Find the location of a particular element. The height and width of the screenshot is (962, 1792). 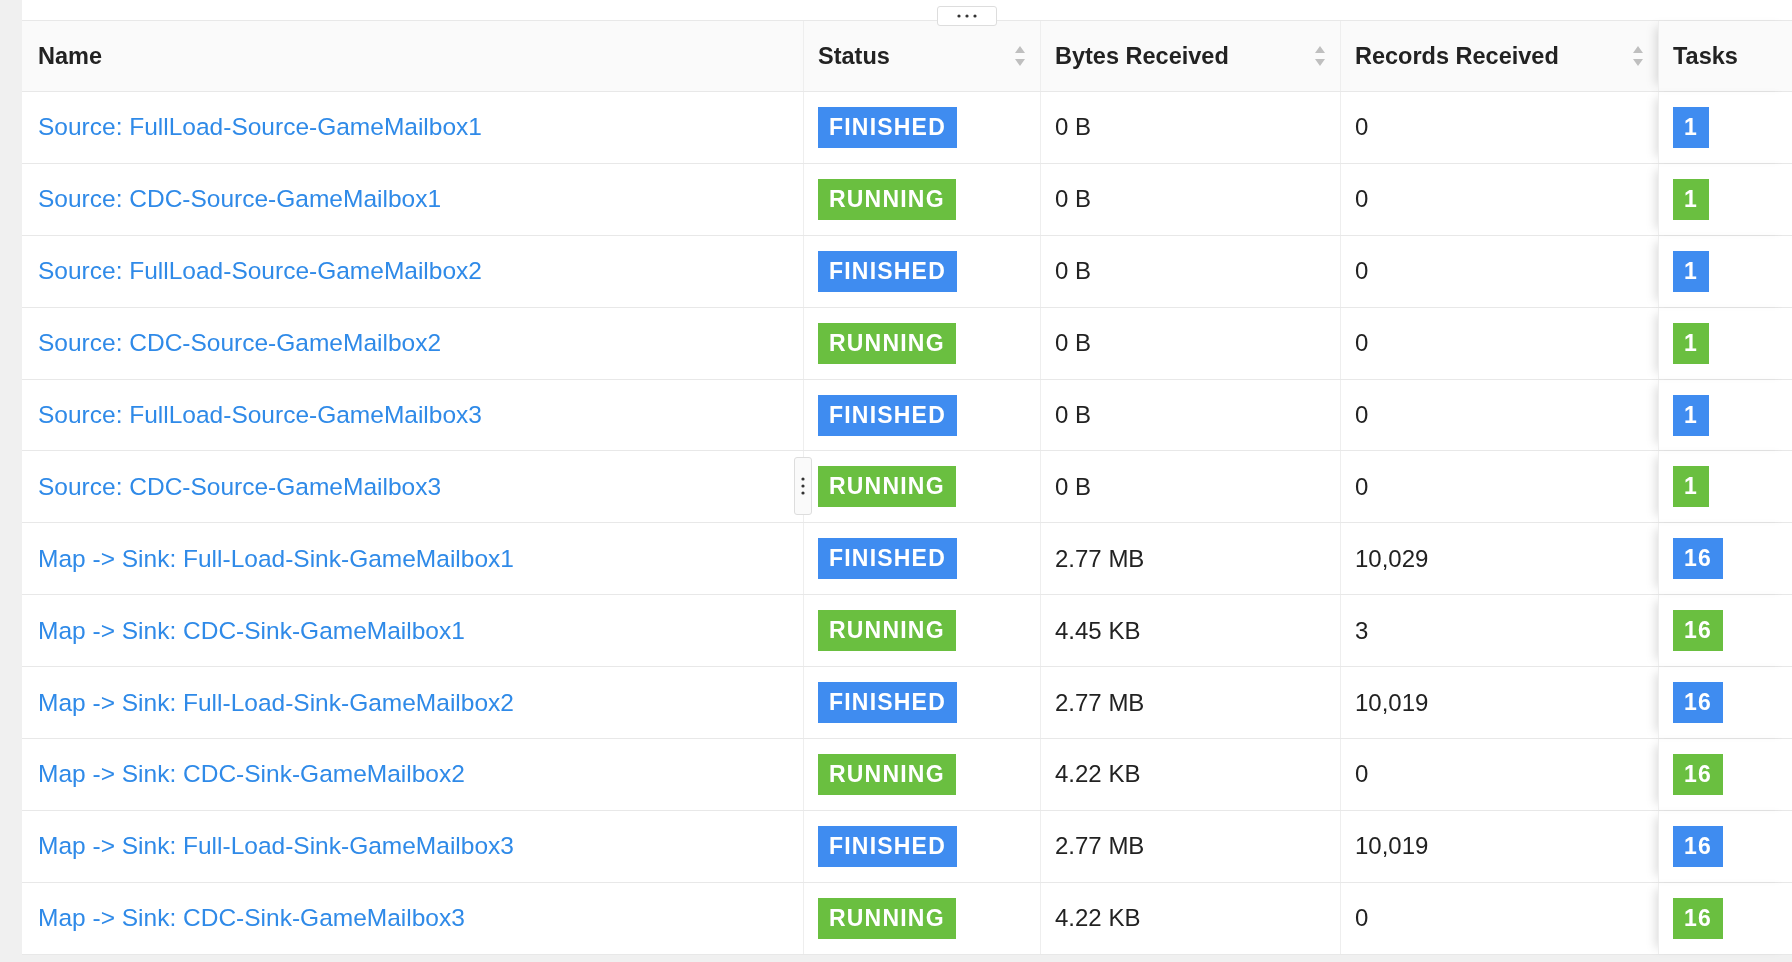

records-cell: 10,029 is located at coordinates (1392, 558).